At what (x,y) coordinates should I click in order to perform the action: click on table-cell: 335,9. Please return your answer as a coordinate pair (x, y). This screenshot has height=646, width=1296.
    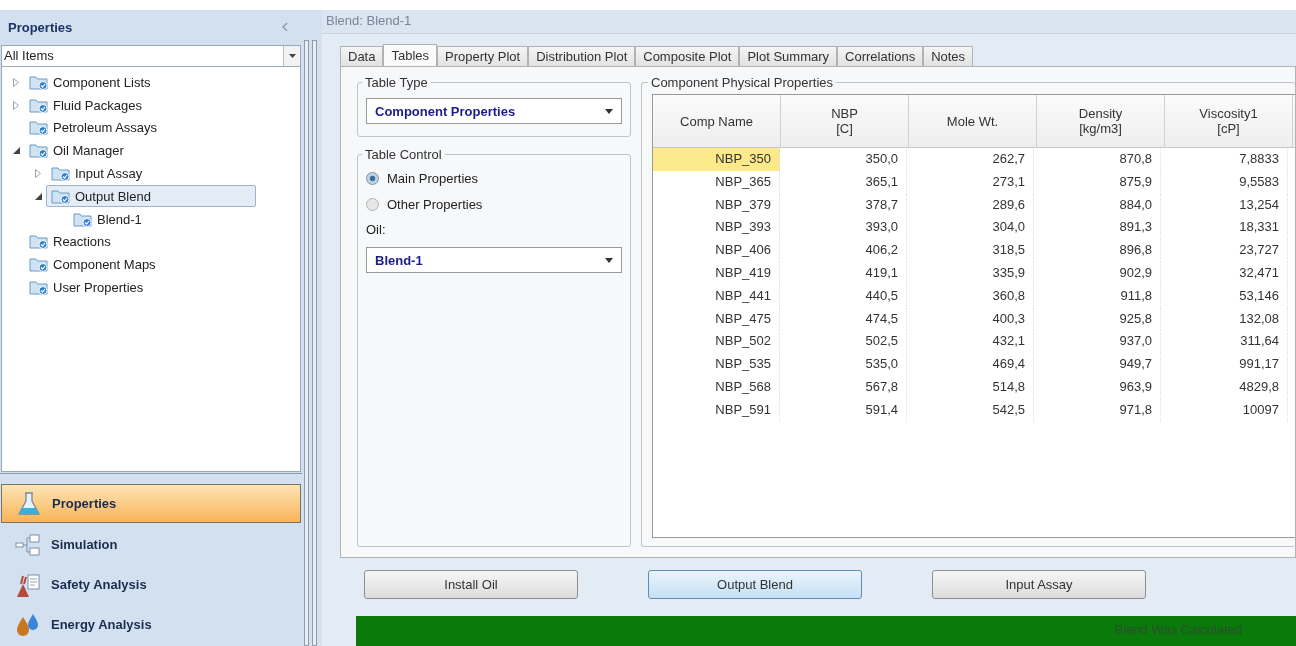
    Looking at the image, I should click on (970, 273).